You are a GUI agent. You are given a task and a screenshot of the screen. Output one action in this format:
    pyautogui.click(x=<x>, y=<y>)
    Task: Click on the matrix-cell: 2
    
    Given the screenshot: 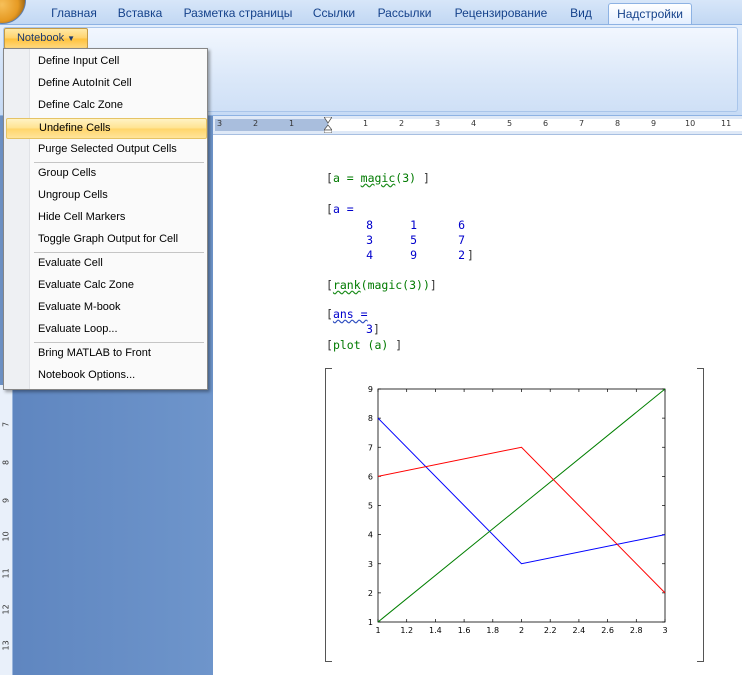 What is the action you would take?
    pyautogui.click(x=461, y=255)
    